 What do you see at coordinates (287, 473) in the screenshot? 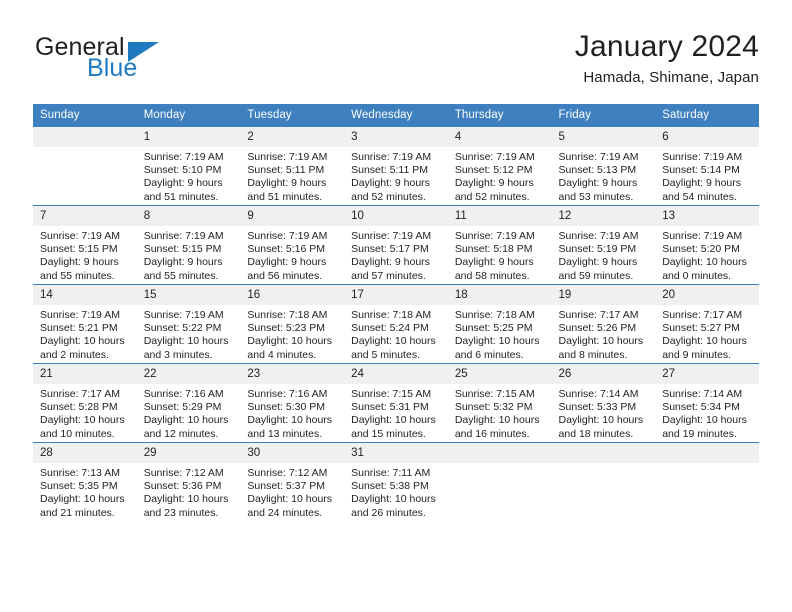
I see `sunrise-text: Sunrise: 7:12 AM` at bounding box center [287, 473].